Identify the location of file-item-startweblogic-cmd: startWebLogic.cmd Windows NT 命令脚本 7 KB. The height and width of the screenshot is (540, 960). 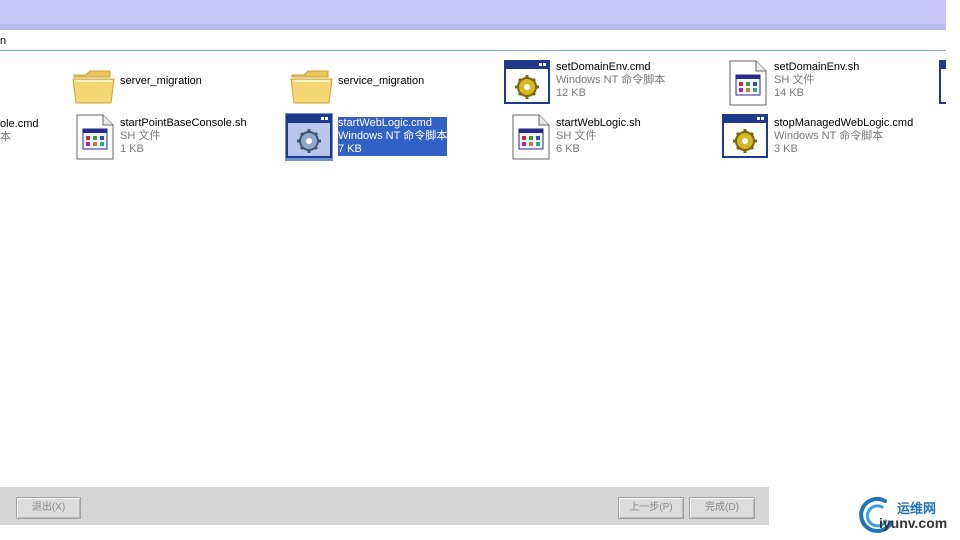
(370, 138).